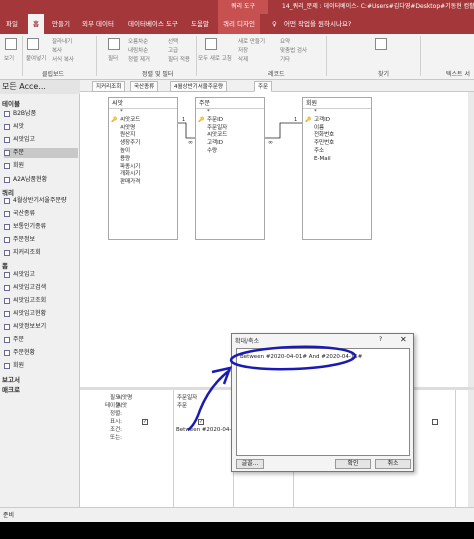 The image size is (474, 539). I want to click on paste-button: 붙여넣기, so click(36, 58).